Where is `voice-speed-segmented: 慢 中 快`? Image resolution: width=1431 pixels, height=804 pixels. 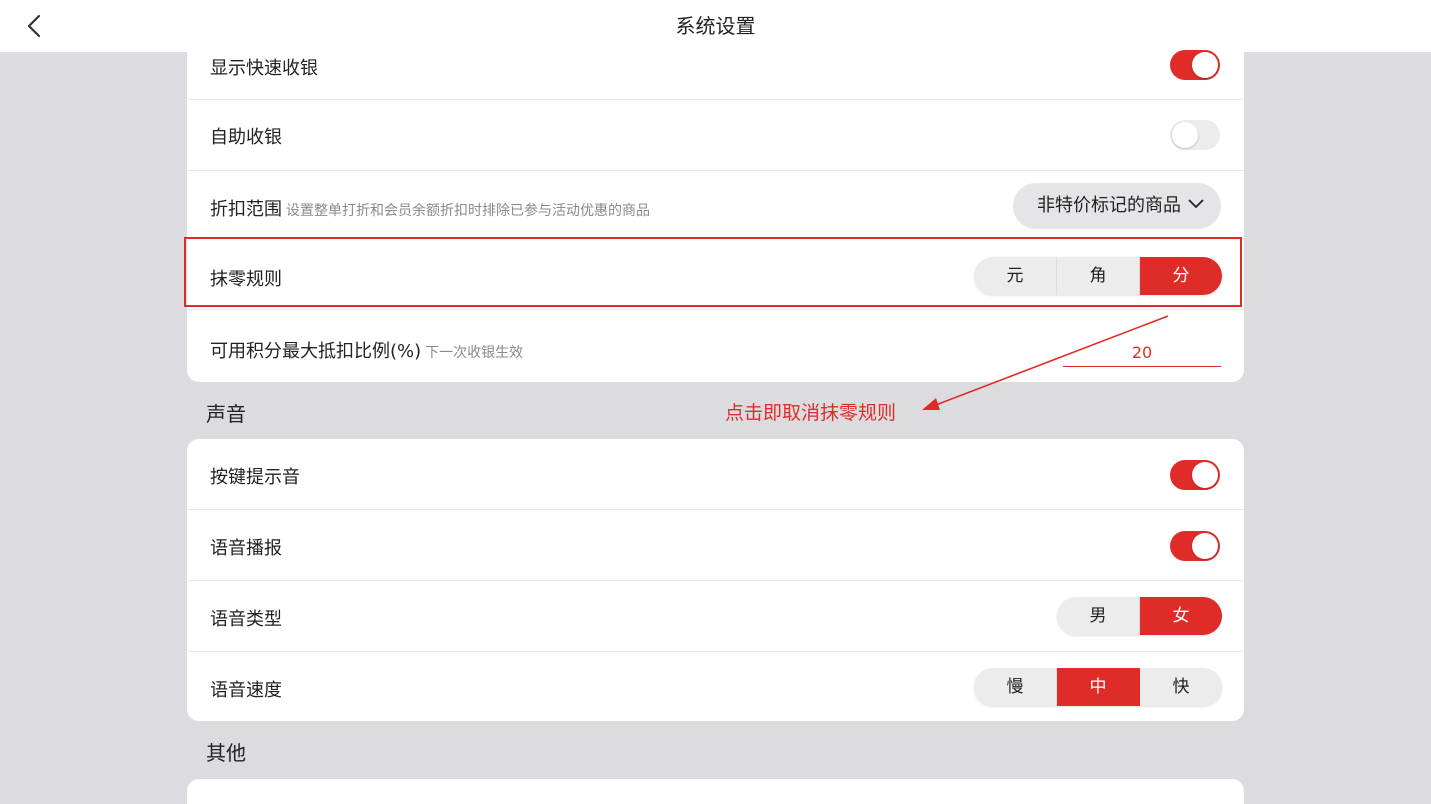
voice-speed-segmented: 慢 中 快 is located at coordinates (1098, 687).